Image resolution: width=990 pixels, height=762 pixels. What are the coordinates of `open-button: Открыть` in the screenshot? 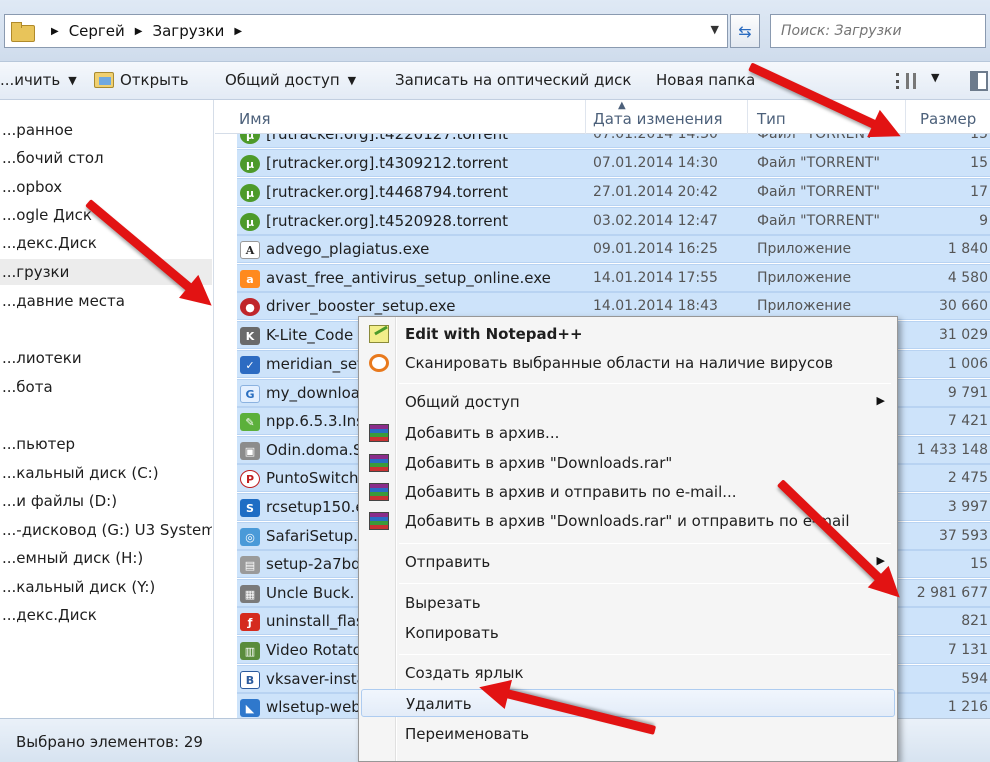 It's located at (141, 80).